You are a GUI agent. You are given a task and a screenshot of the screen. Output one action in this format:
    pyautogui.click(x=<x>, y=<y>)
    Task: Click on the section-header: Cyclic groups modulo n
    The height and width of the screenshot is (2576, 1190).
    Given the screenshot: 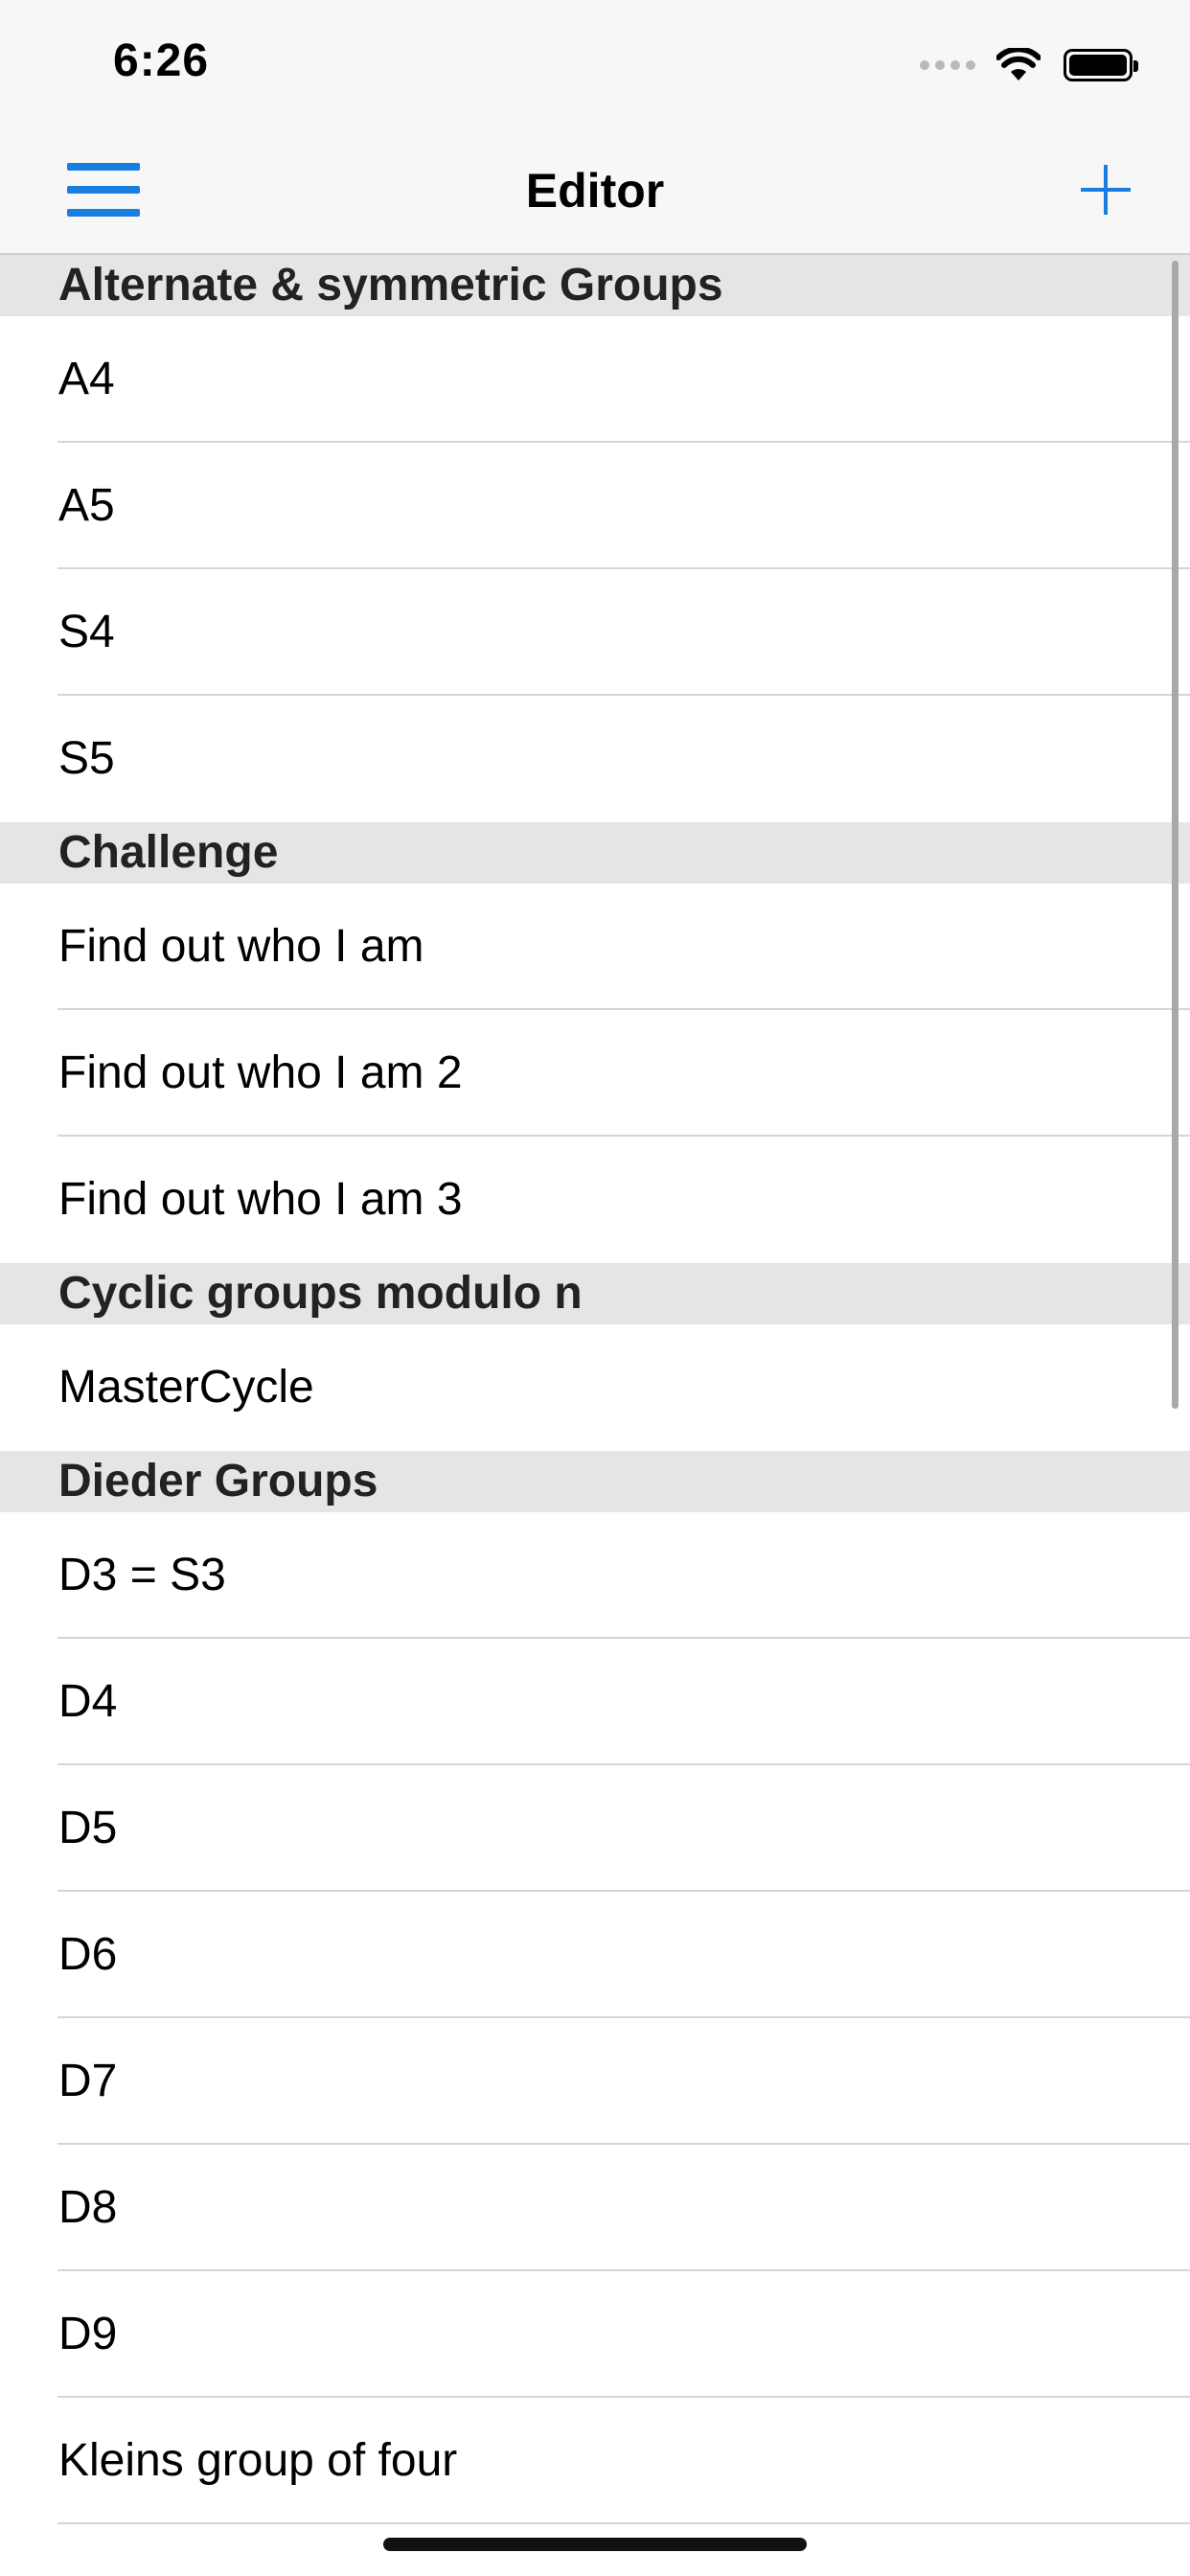 What is the action you would take?
    pyautogui.click(x=595, y=1293)
    